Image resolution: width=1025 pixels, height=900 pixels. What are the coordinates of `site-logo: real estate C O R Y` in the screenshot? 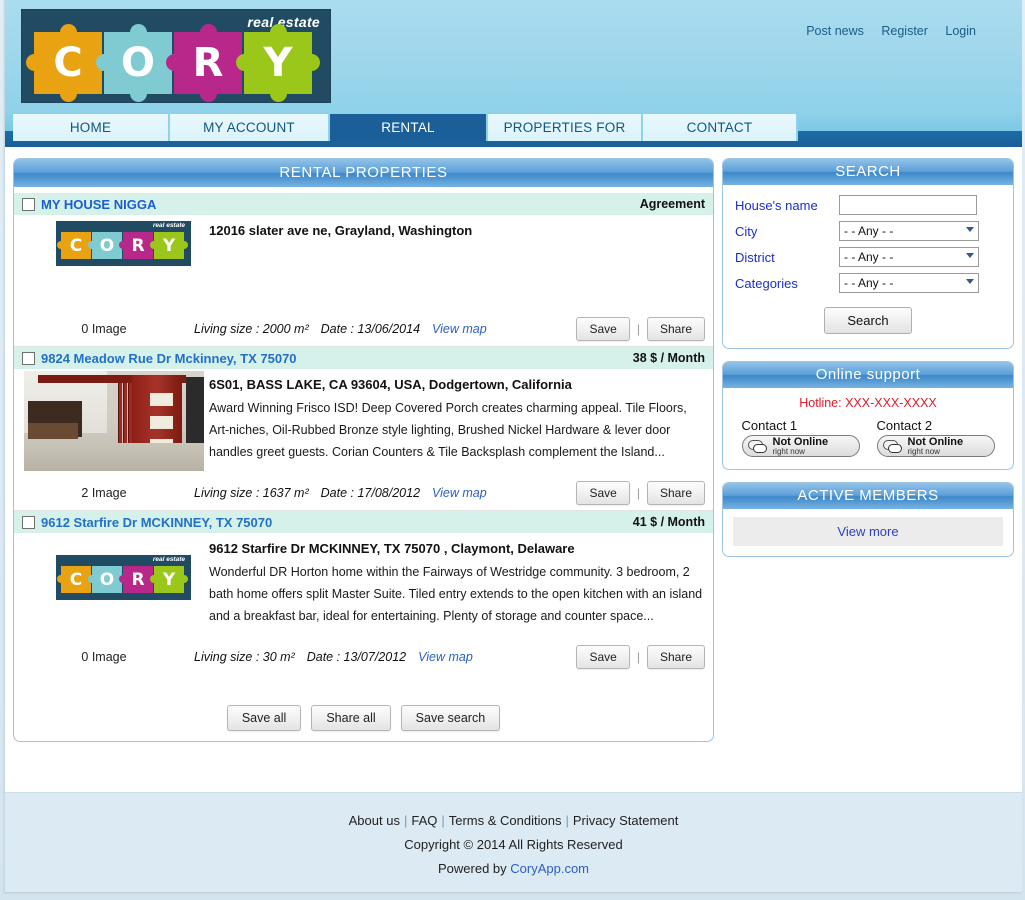 It's located at (176, 56).